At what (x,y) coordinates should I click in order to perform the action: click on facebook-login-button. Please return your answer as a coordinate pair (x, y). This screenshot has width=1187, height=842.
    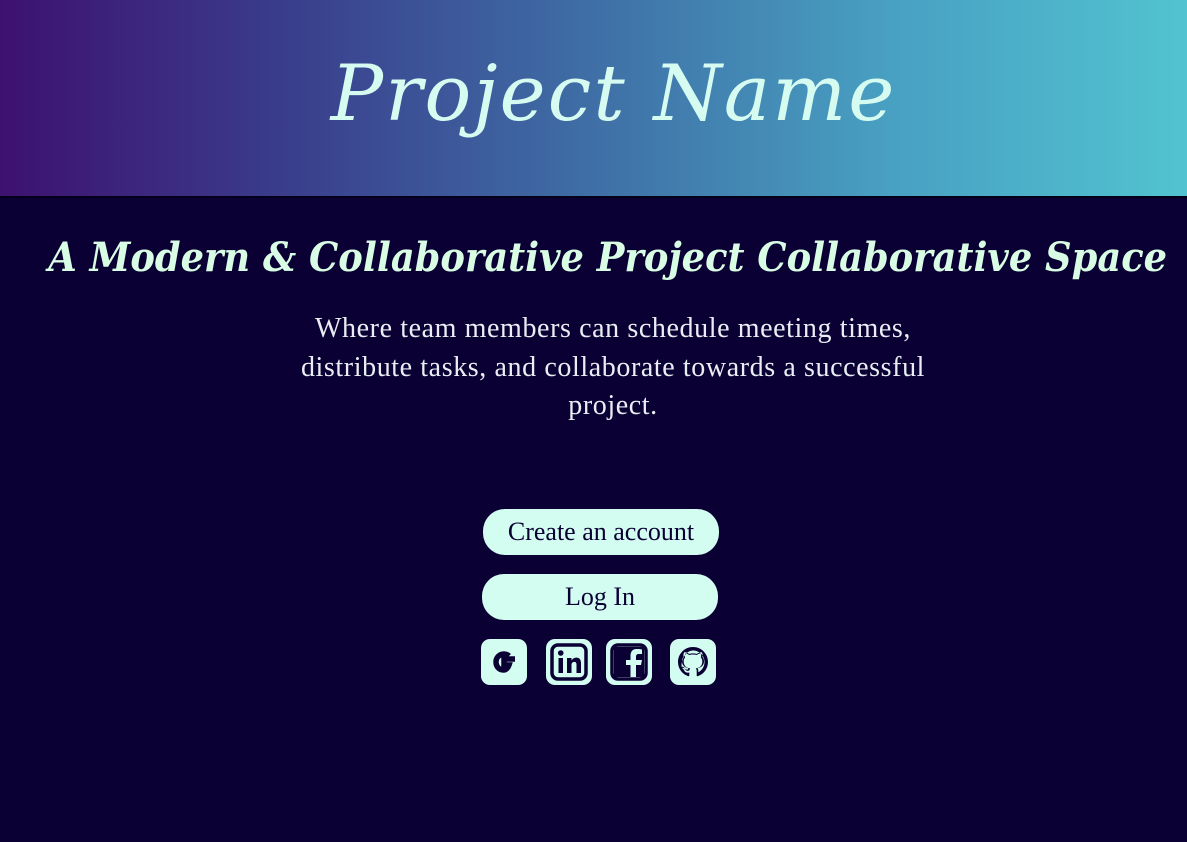
    Looking at the image, I should click on (629, 662).